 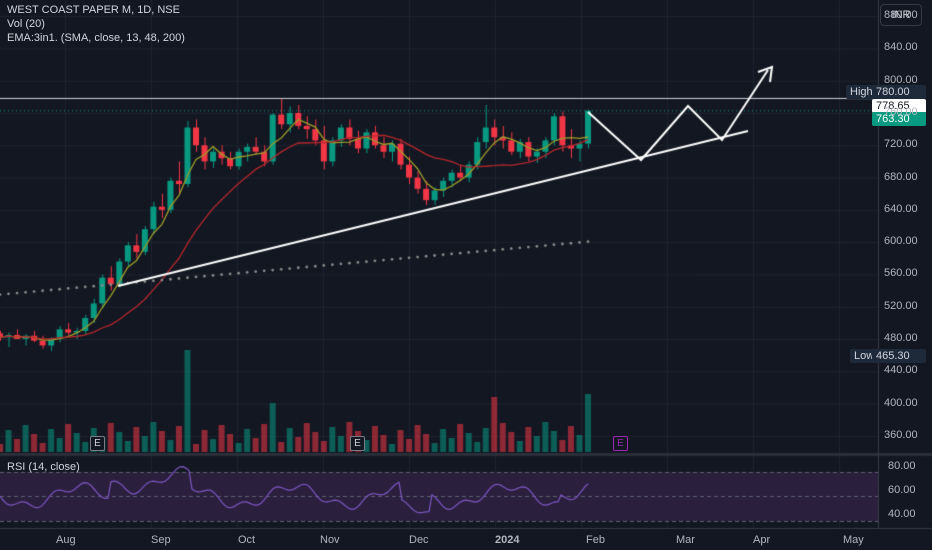 What do you see at coordinates (901, 112) in the screenshot?
I see `price-tick-label: 760.00` at bounding box center [901, 112].